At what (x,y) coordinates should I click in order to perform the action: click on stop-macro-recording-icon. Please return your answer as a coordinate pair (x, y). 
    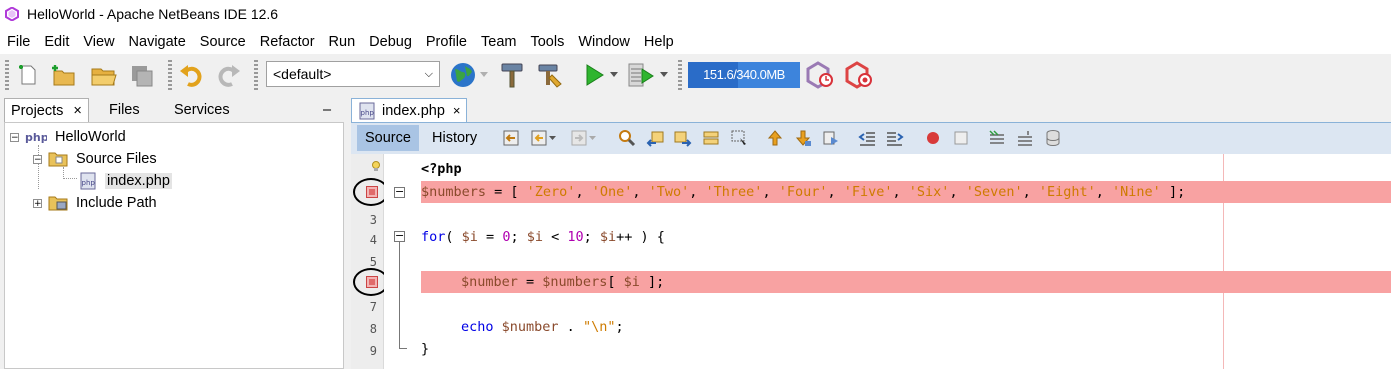
    Looking at the image, I should click on (961, 138).